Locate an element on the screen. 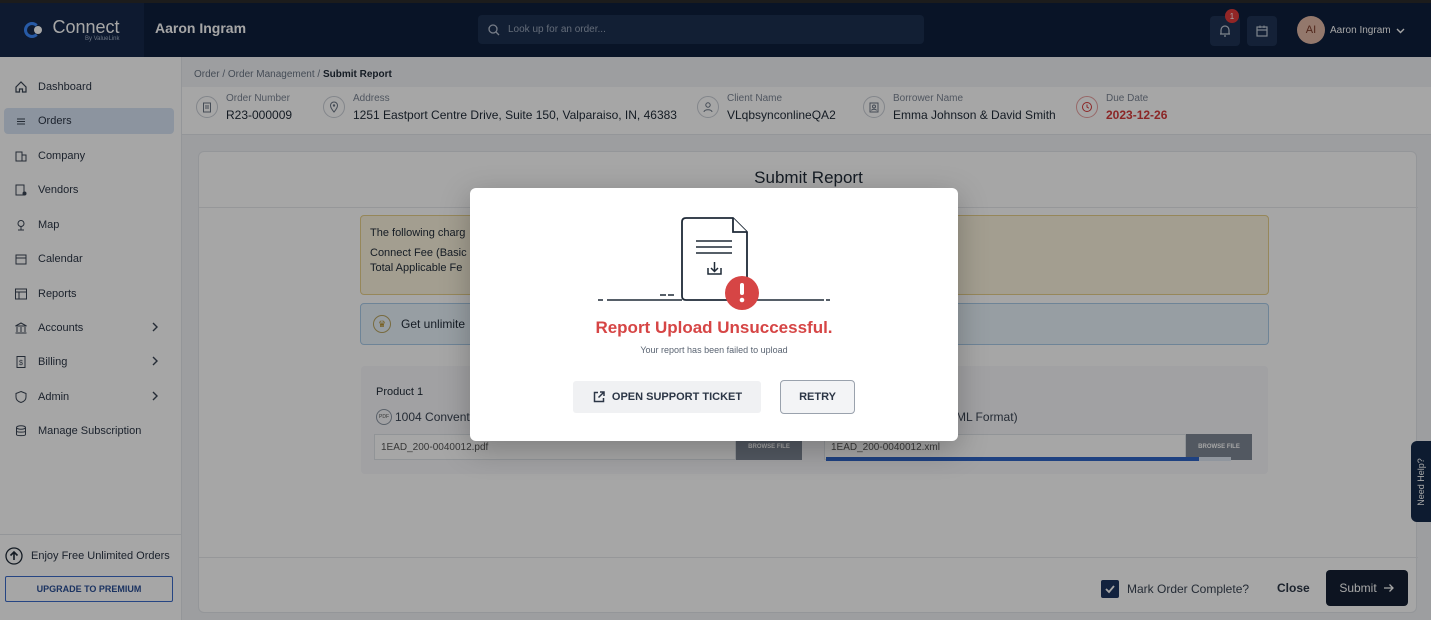 Image resolution: width=1431 pixels, height=620 pixels. external-link-icon is located at coordinates (599, 397).